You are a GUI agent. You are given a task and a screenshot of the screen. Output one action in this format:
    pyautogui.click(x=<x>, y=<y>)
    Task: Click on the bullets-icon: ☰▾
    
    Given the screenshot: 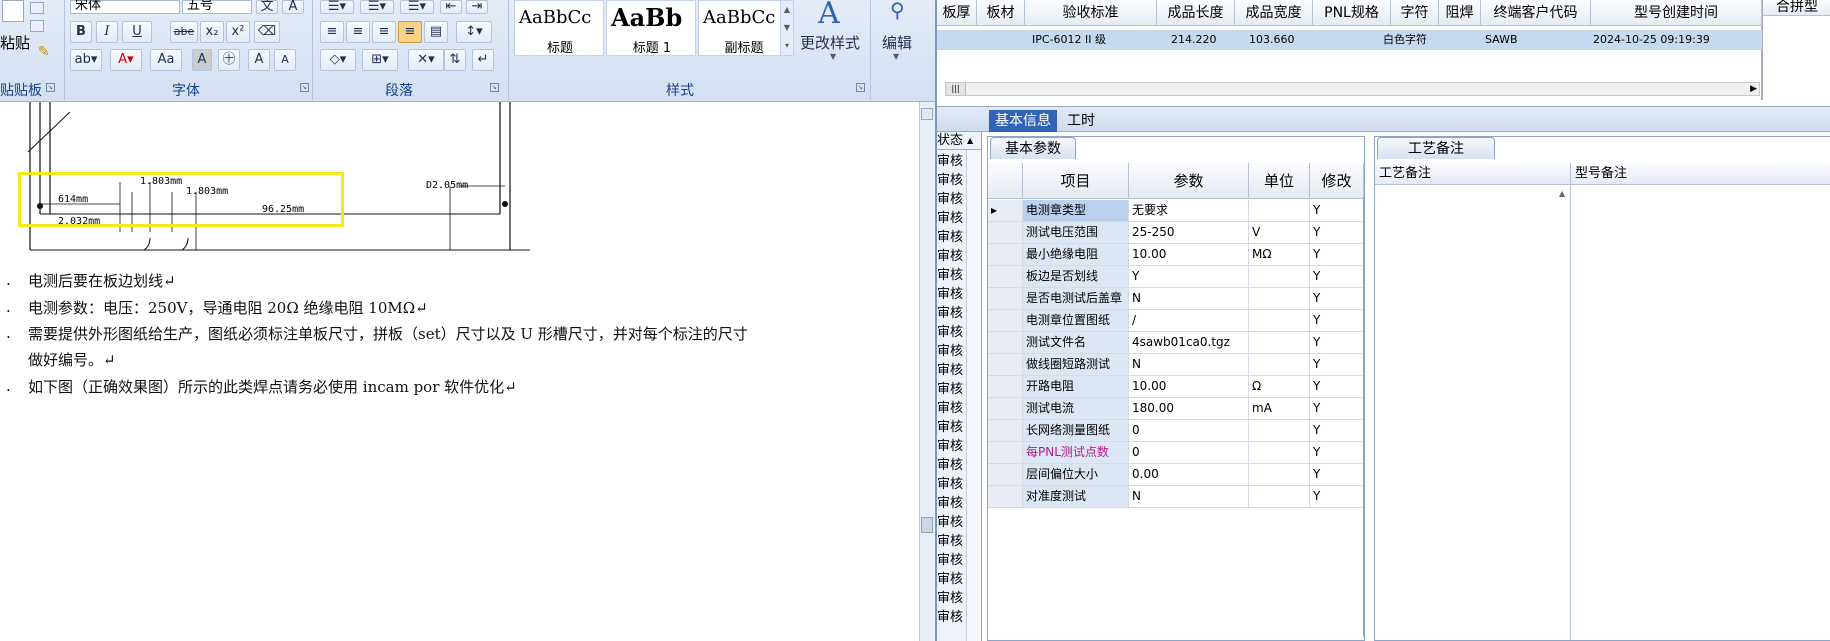 What is the action you would take?
    pyautogui.click(x=337, y=7)
    